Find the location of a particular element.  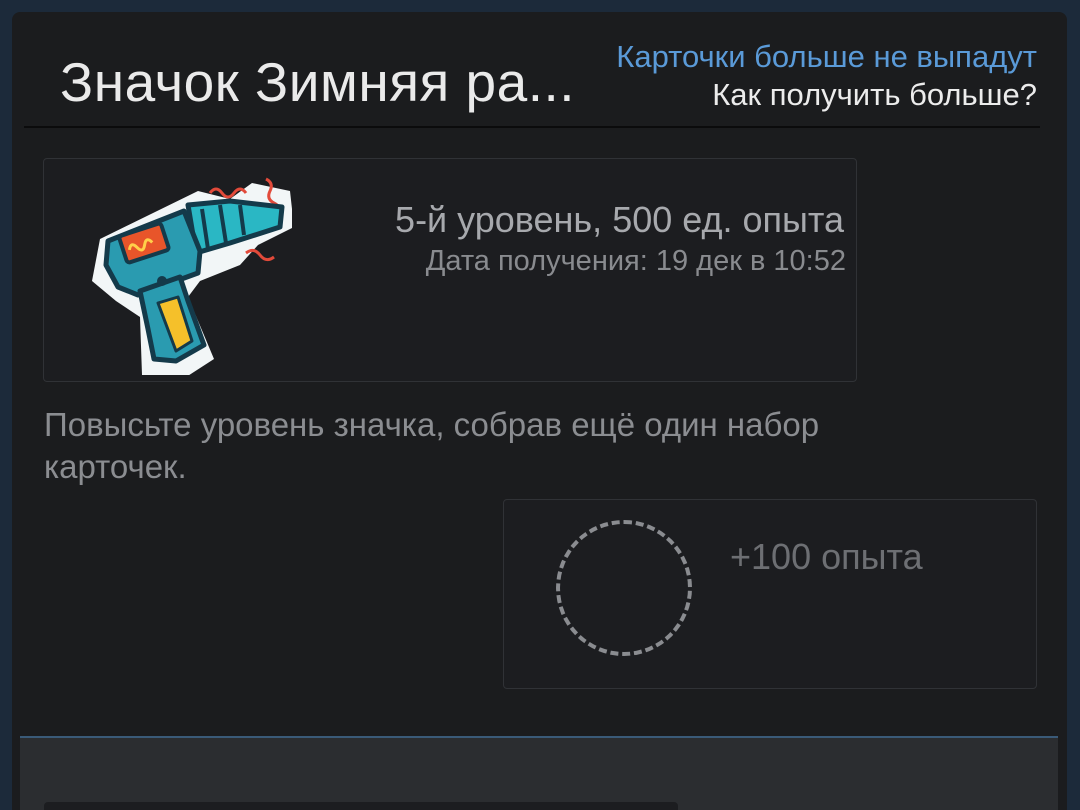

next-level-card: +100 опыта is located at coordinates (770, 594).